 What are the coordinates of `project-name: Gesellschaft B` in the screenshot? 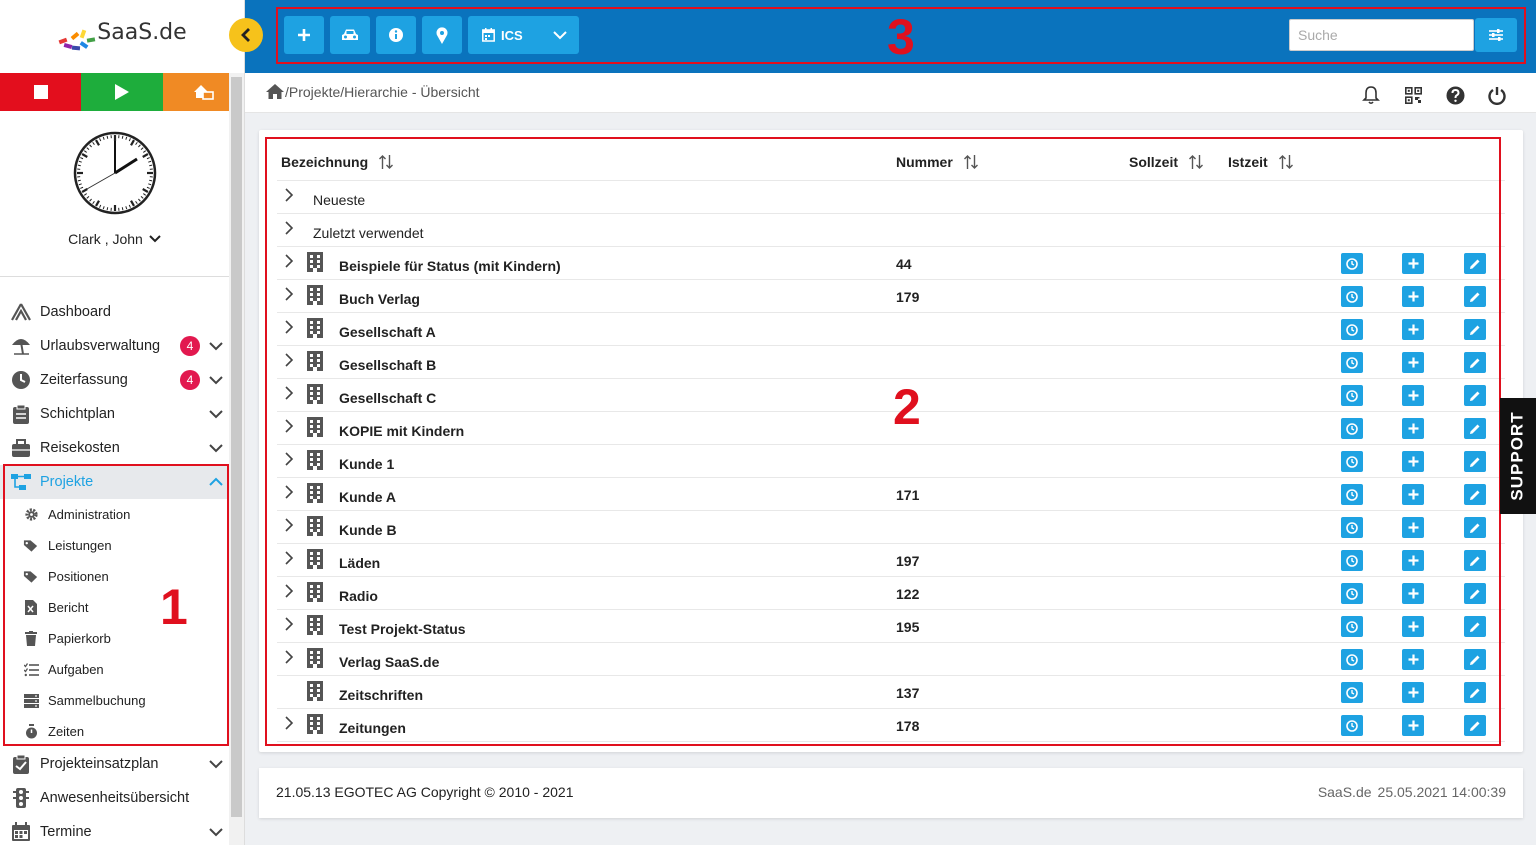 It's located at (387, 365).